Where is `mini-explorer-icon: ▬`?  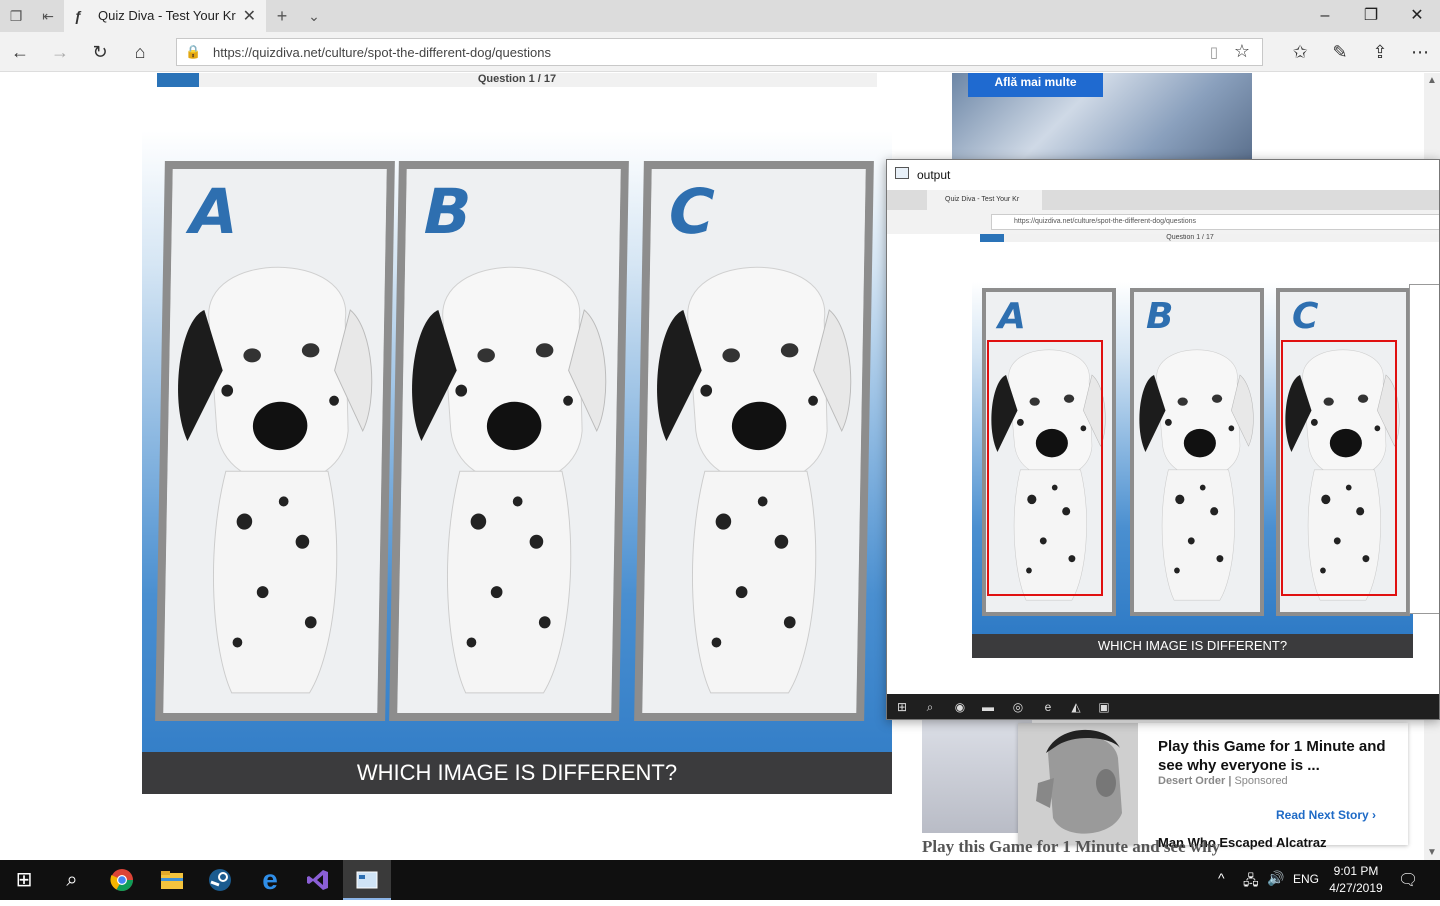 mini-explorer-icon: ▬ is located at coordinates (988, 707).